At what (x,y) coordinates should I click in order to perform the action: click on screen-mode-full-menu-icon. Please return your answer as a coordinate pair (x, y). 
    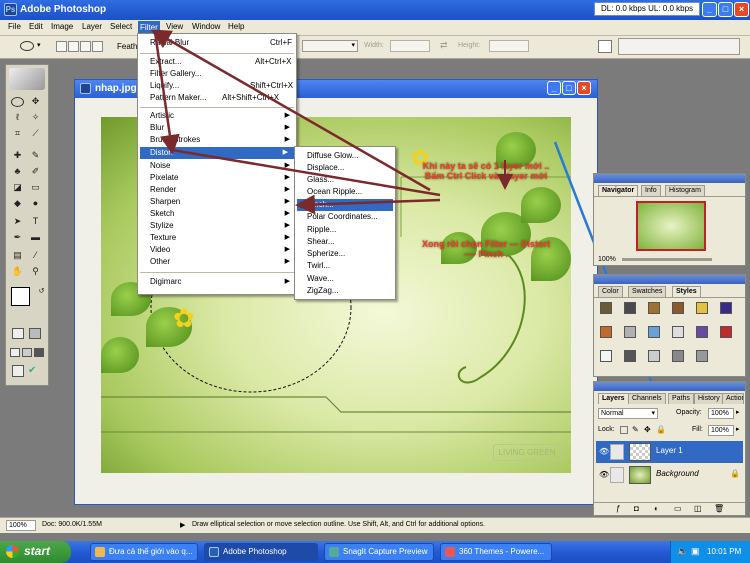
    Looking at the image, I should click on (27, 352).